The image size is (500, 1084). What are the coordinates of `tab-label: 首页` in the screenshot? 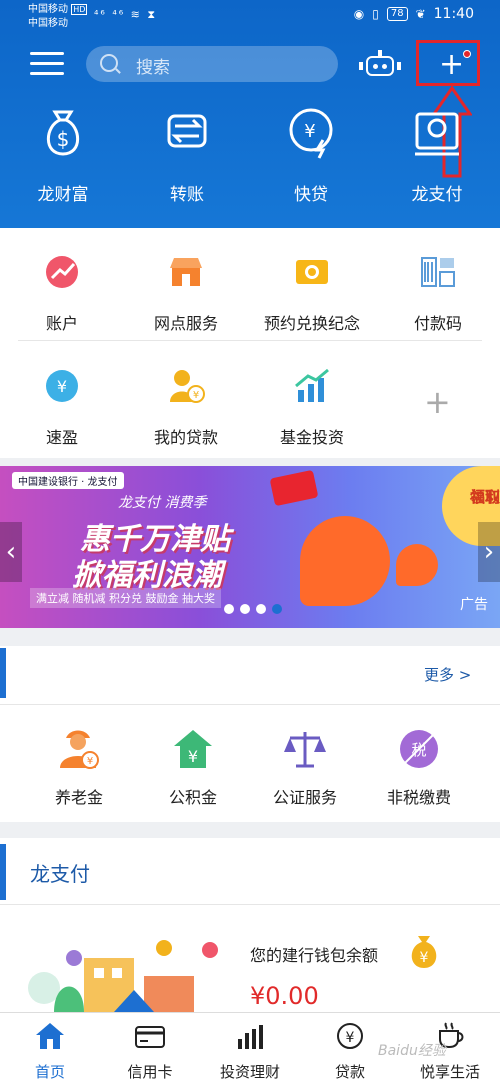 It's located at (49, 1072).